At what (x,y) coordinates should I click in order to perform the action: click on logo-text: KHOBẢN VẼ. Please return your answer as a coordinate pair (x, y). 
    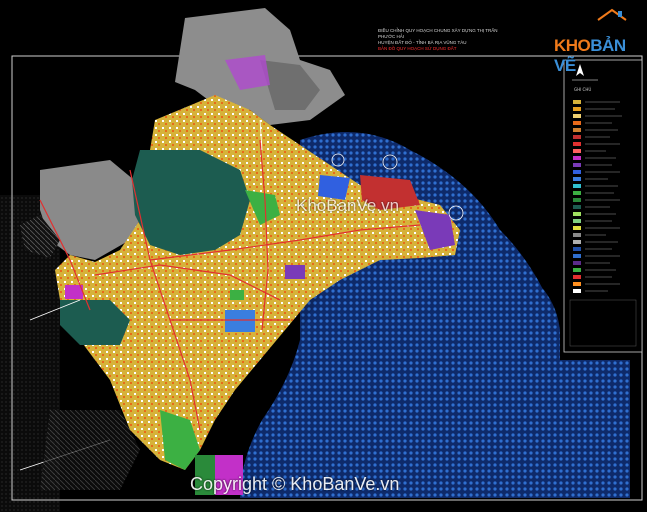
    Looking at the image, I should click on (597, 56).